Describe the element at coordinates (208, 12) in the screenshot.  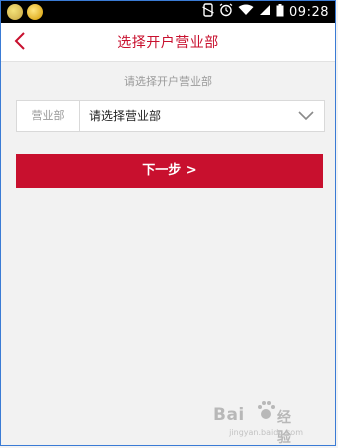
I see `rotate-icon` at that location.